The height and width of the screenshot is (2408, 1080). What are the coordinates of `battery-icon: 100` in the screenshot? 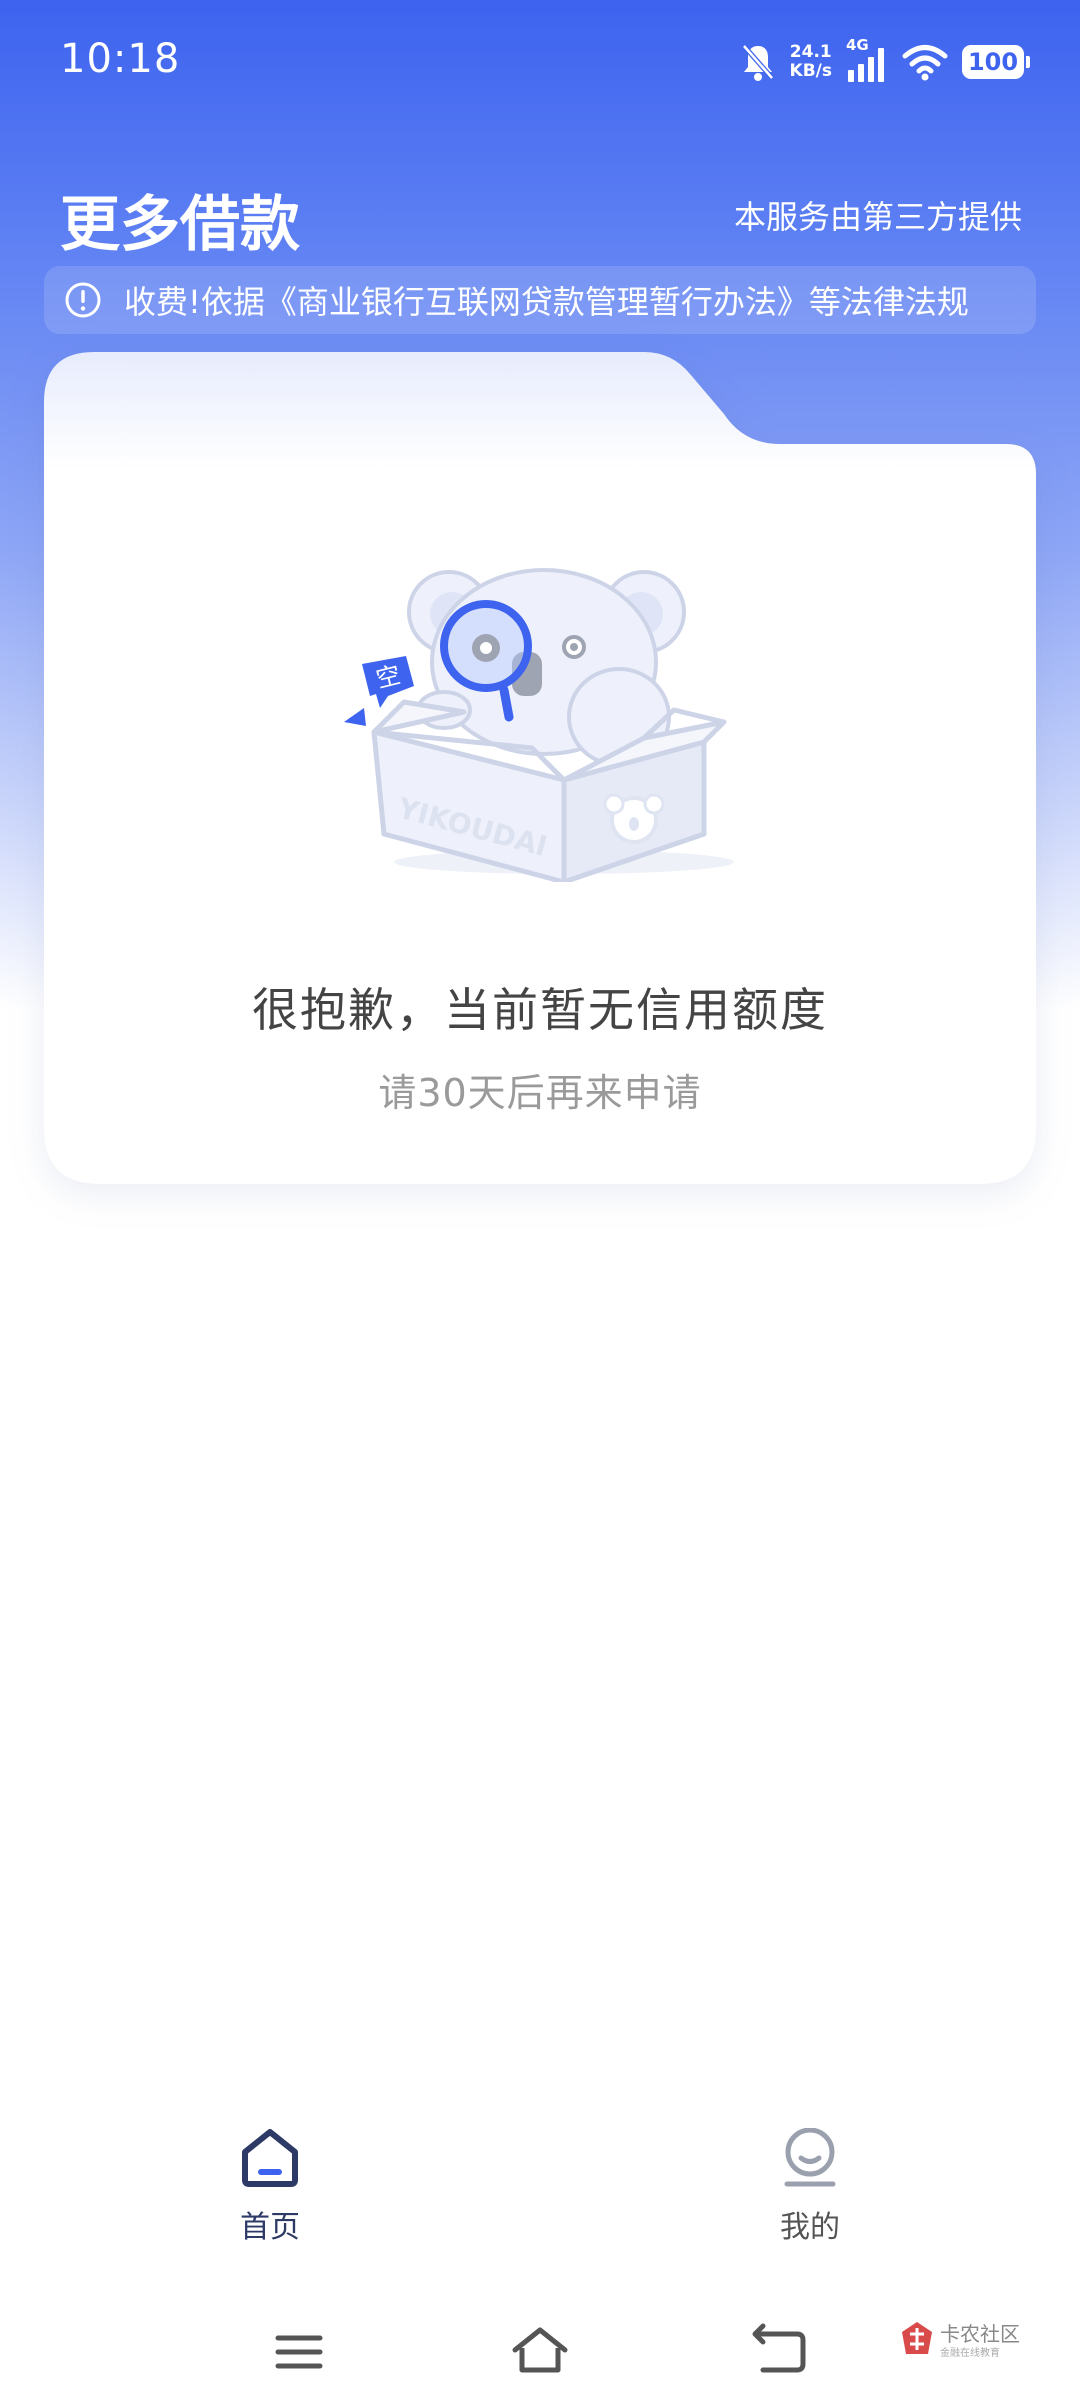 It's located at (996, 62).